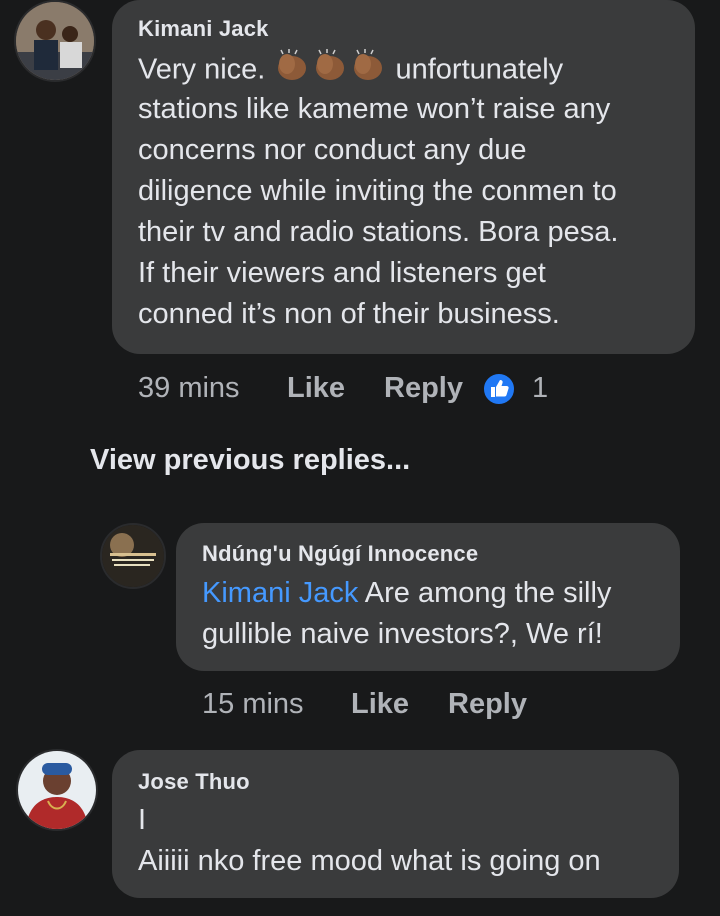  Describe the element at coordinates (402, 634) in the screenshot. I see `reply-text-line-2: gullible naive investors?, We rí!` at that location.